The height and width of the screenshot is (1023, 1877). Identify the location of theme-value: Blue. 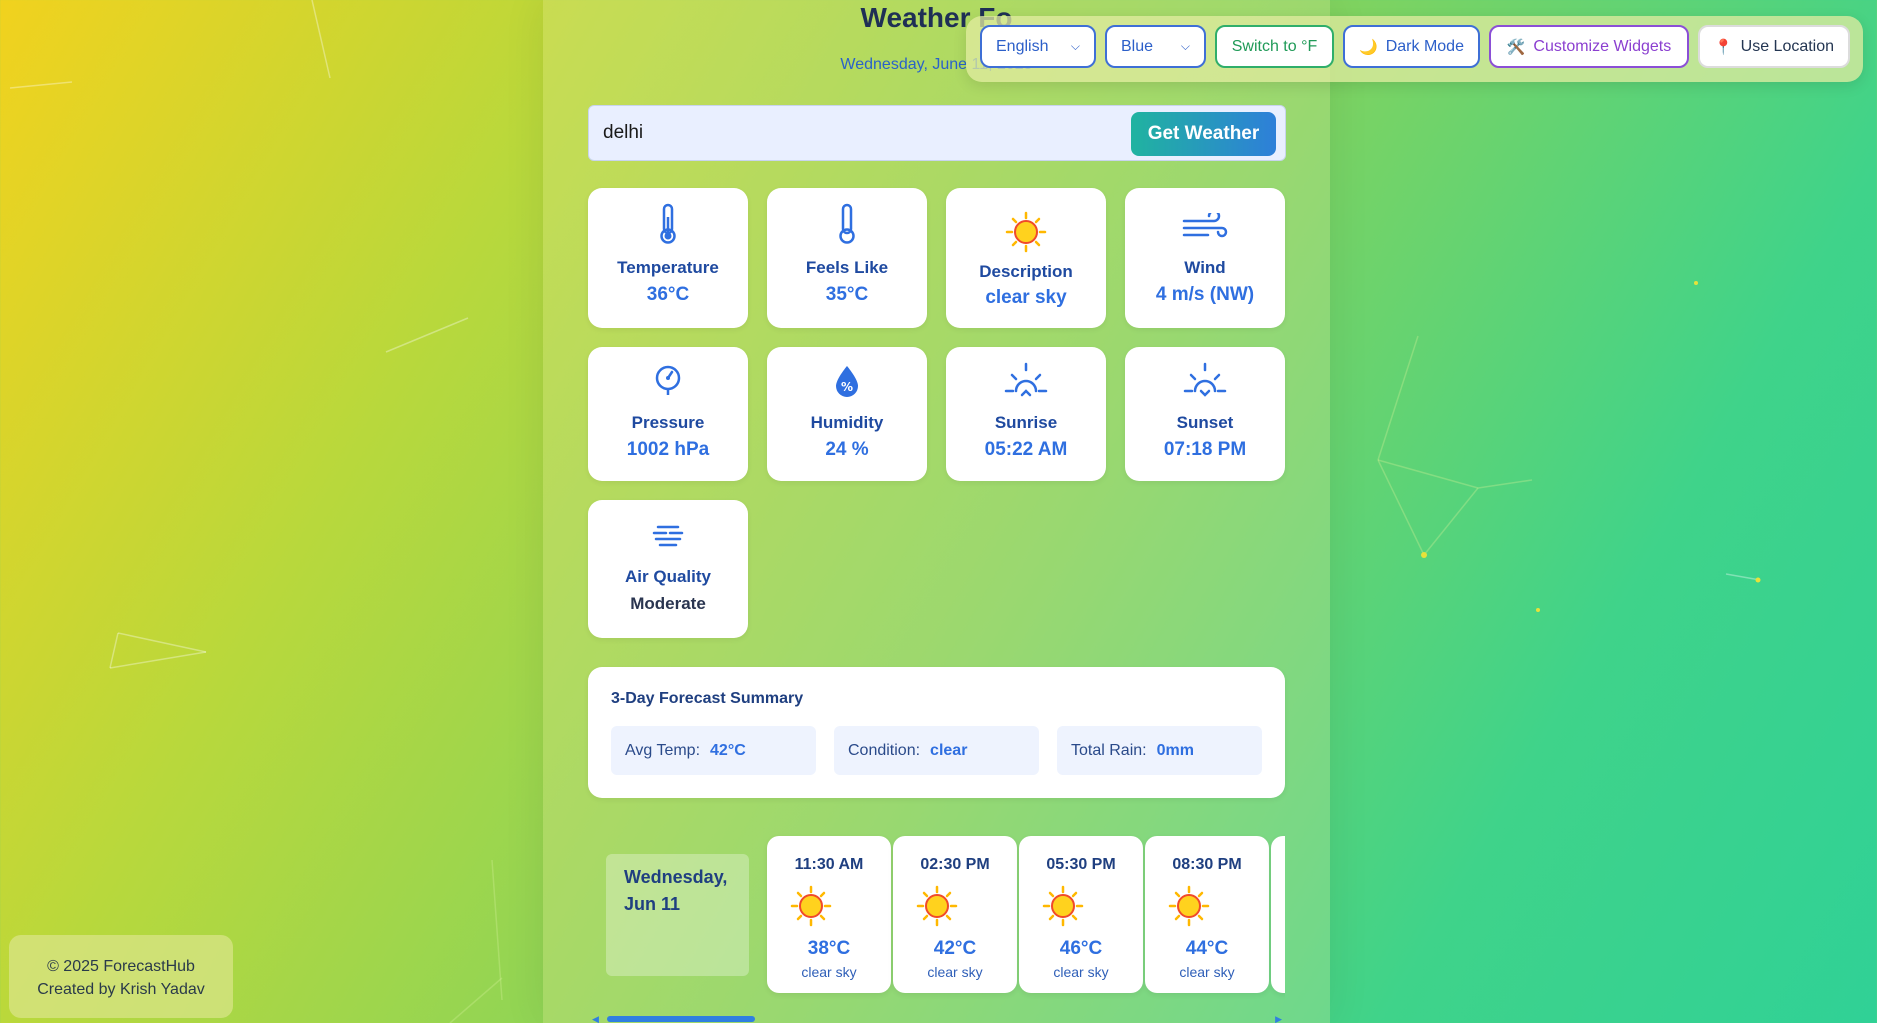
(1137, 46).